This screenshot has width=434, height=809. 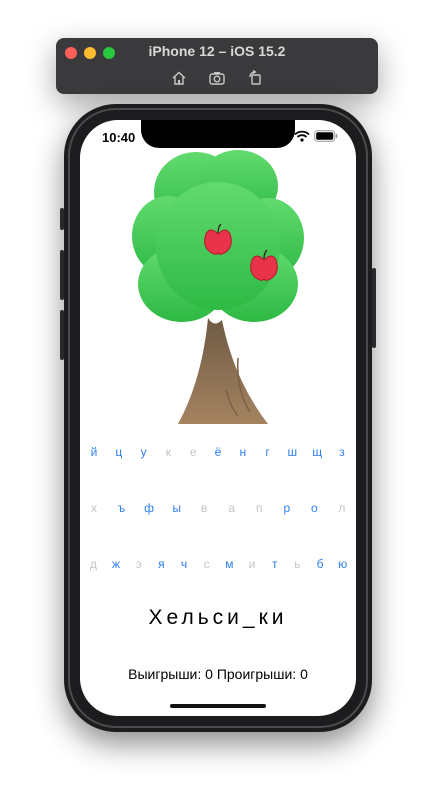 I want to click on letter-key: у, so click(x=144, y=452).